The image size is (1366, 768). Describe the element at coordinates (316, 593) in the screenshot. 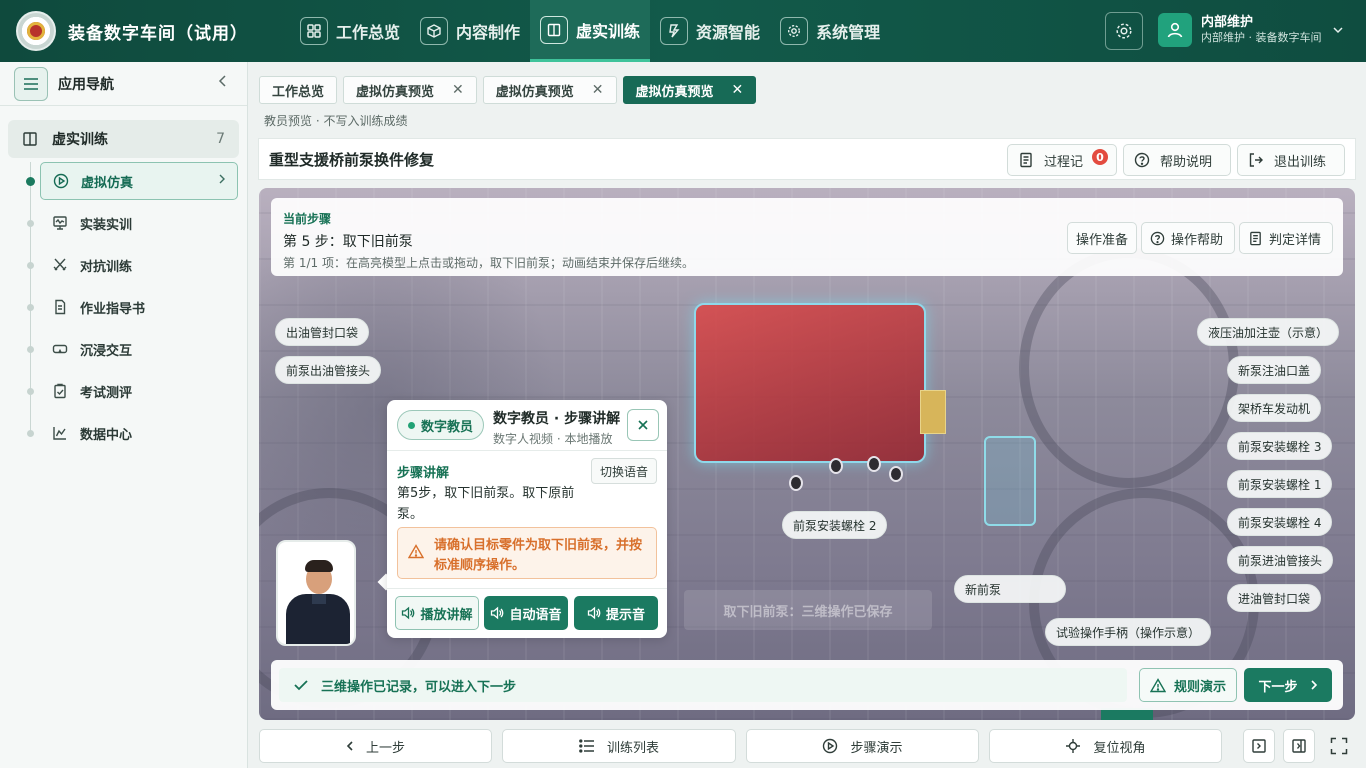

I see `digital-teacher-avatar` at that location.